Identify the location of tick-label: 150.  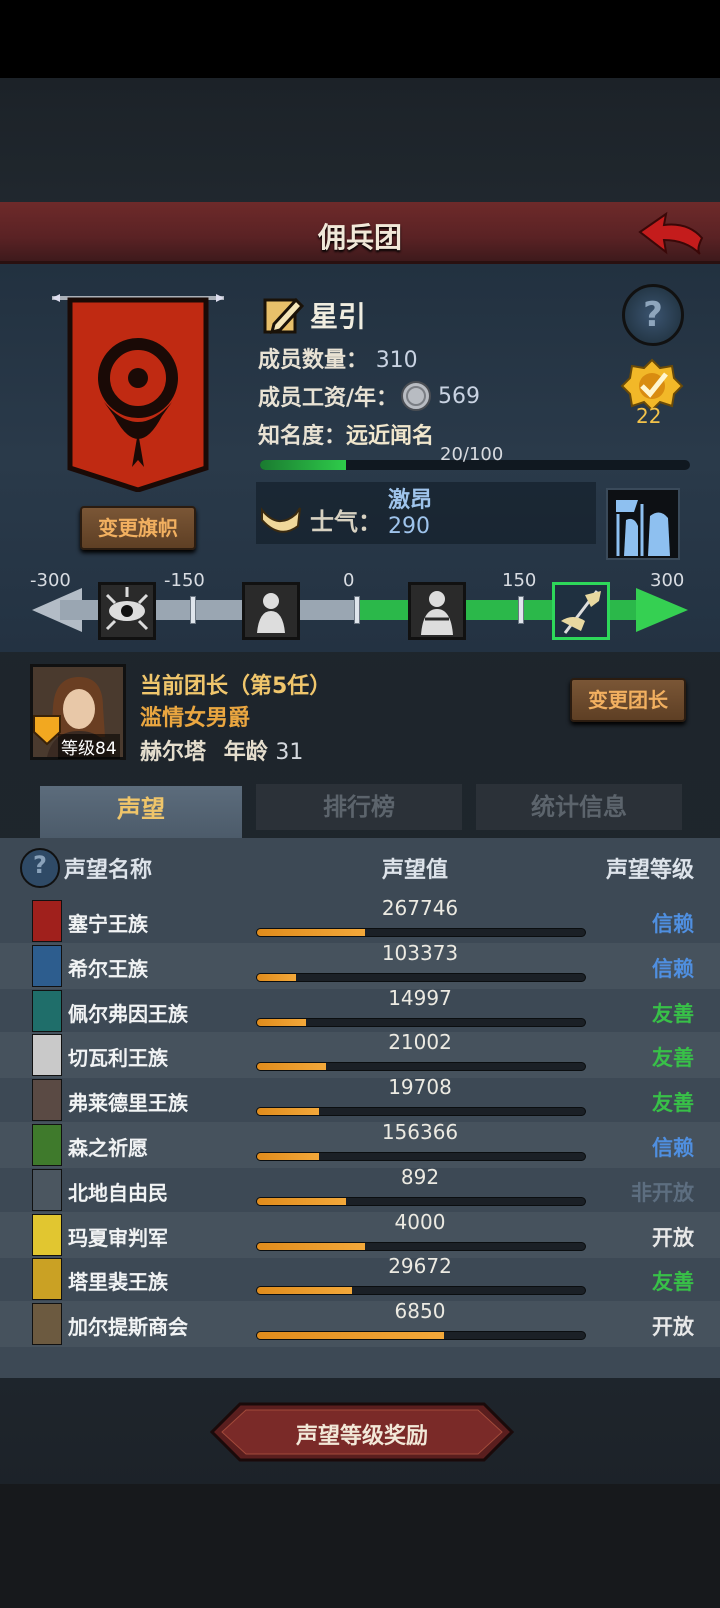
(519, 580).